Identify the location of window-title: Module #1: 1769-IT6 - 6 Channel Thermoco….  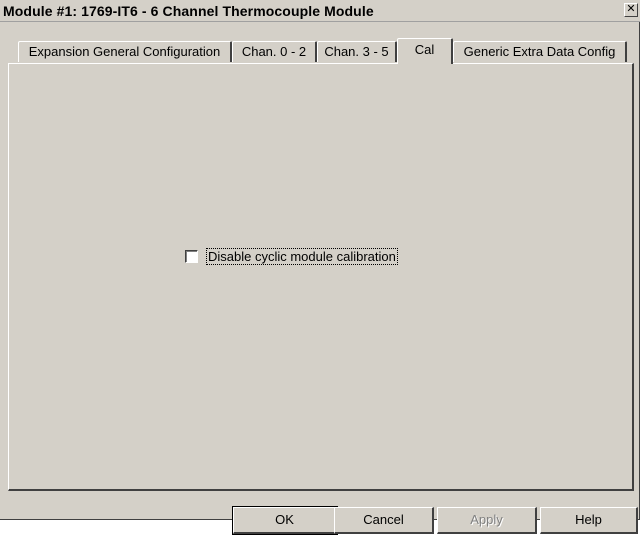
(188, 11).